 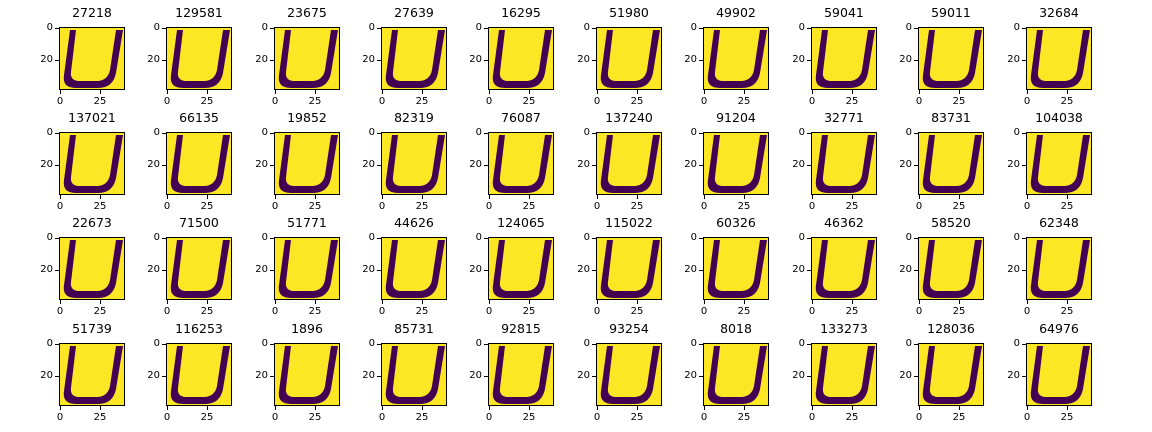 I want to click on image-panel: 91204 0 20 0 25, so click(x=726, y=161).